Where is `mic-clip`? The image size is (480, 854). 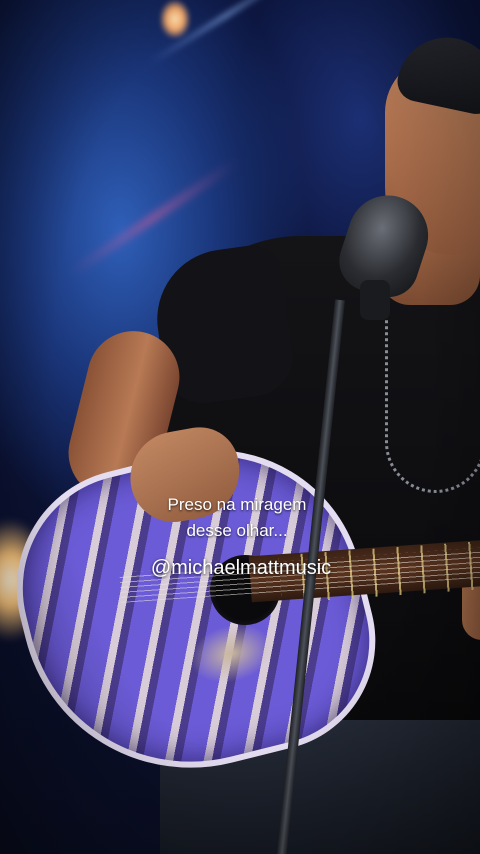
mic-clip is located at coordinates (375, 300).